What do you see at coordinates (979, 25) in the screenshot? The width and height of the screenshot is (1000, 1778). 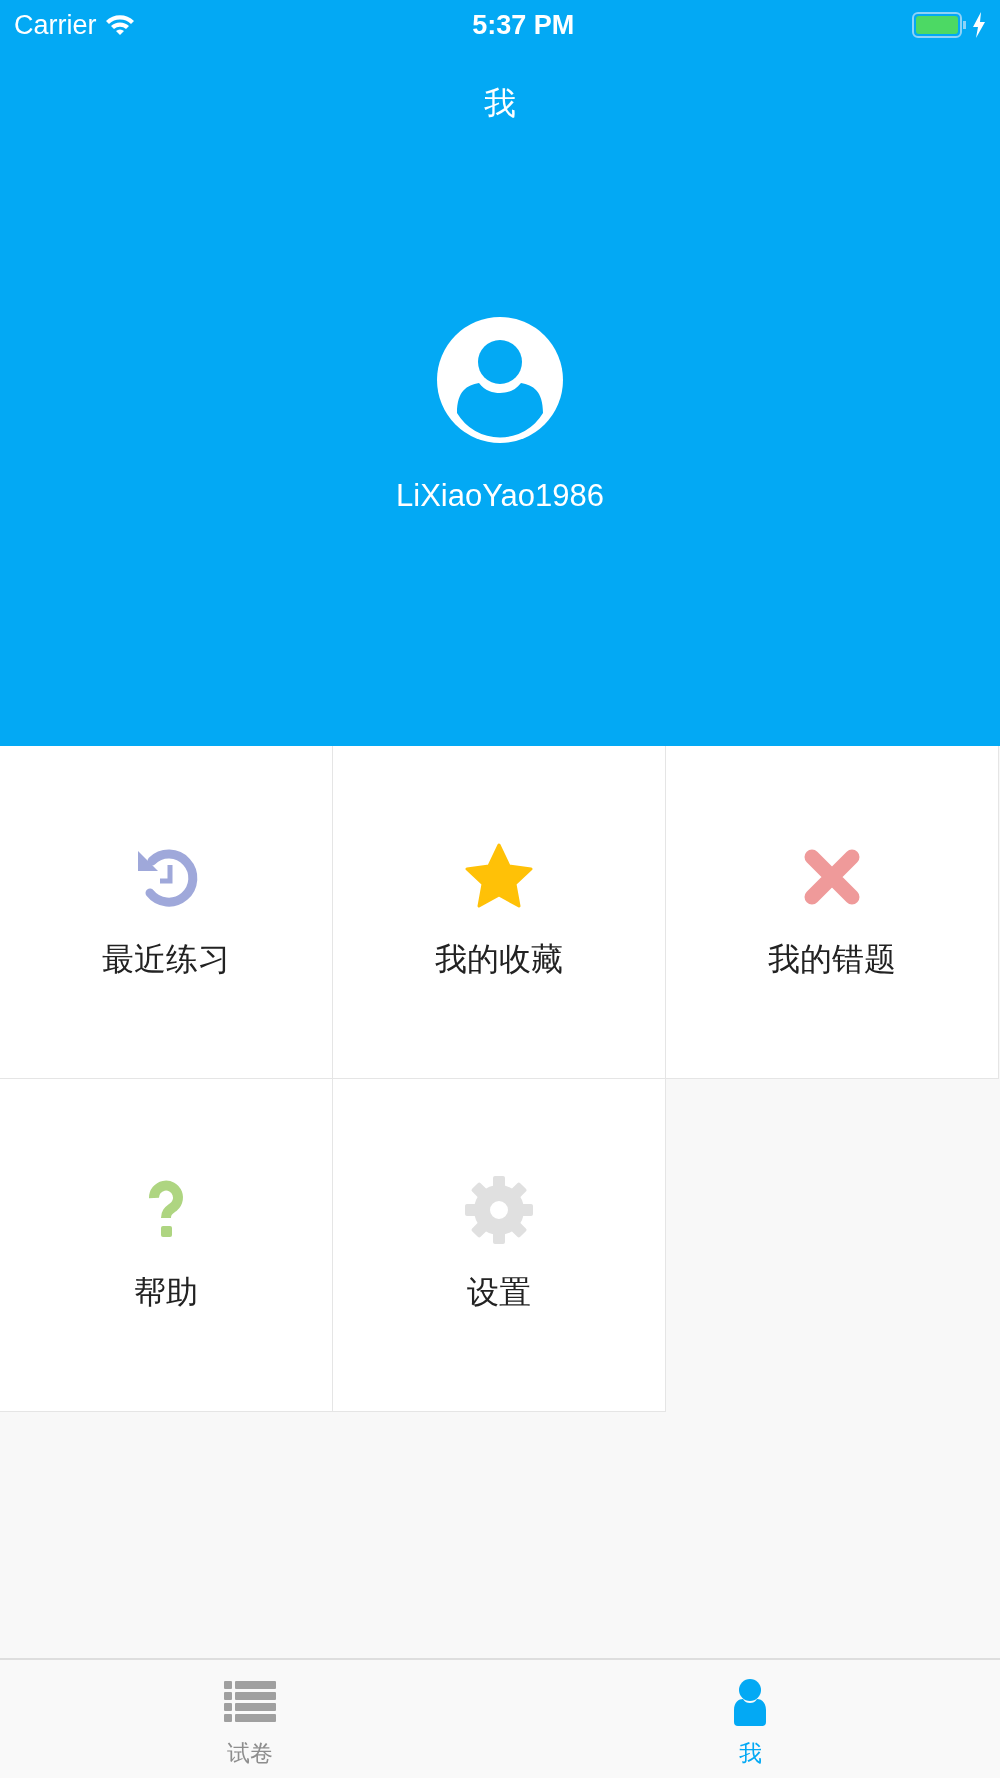 I see `charging-icon` at bounding box center [979, 25].